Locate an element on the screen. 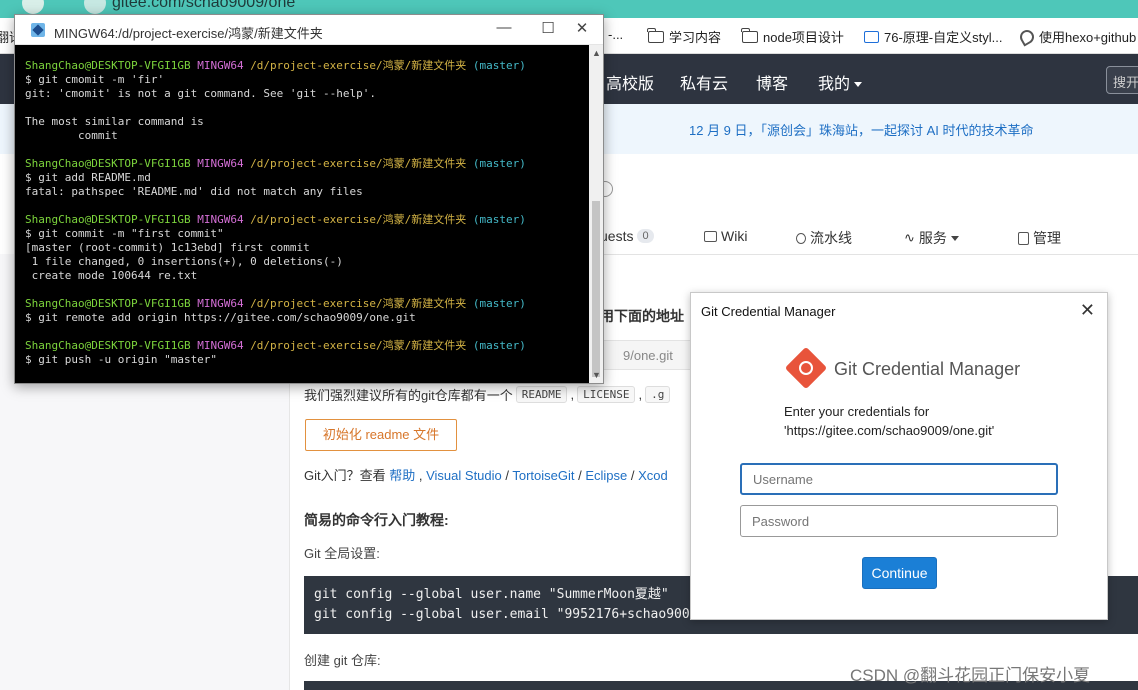  continue-button: Continue is located at coordinates (899, 573).